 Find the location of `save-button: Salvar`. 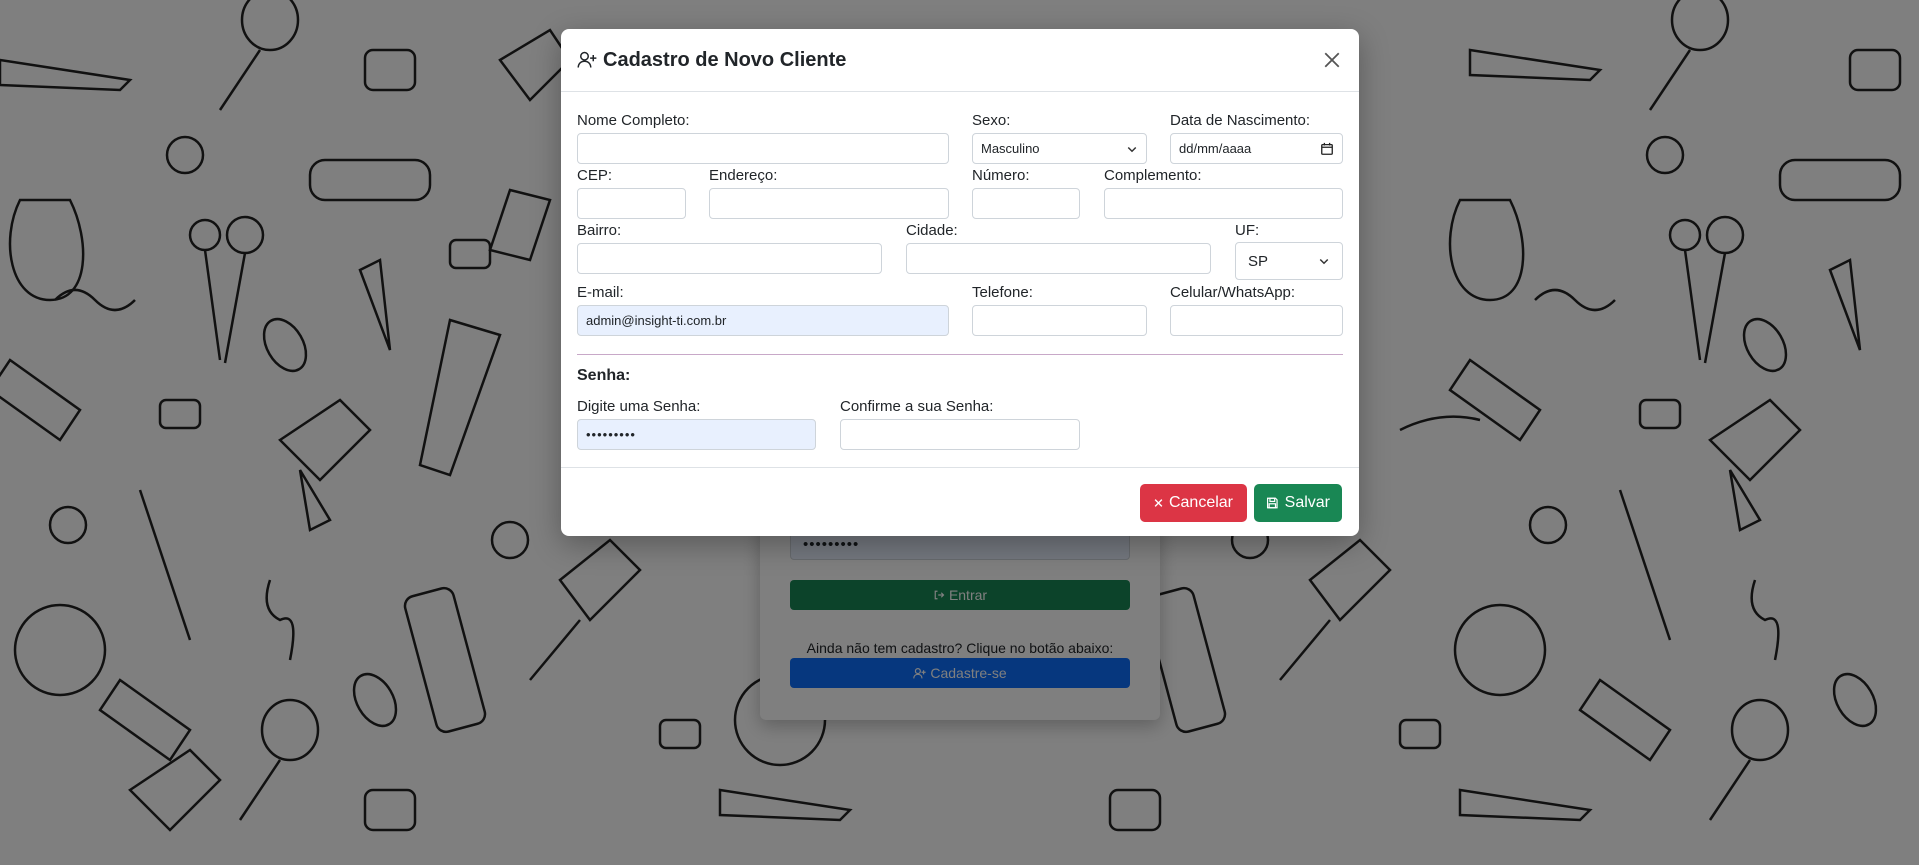

save-button: Salvar is located at coordinates (1298, 503).